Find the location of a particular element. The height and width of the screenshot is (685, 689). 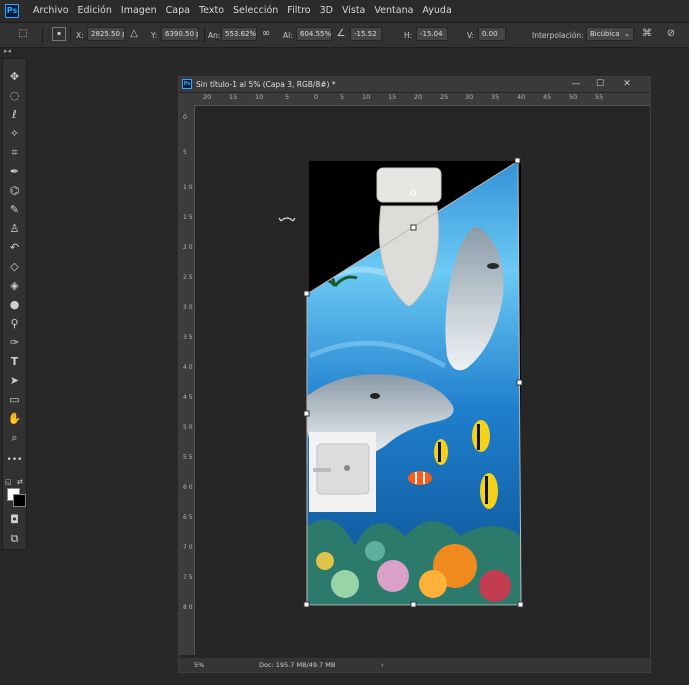

quick-mask-icon: ◘ is located at coordinates (14, 520).